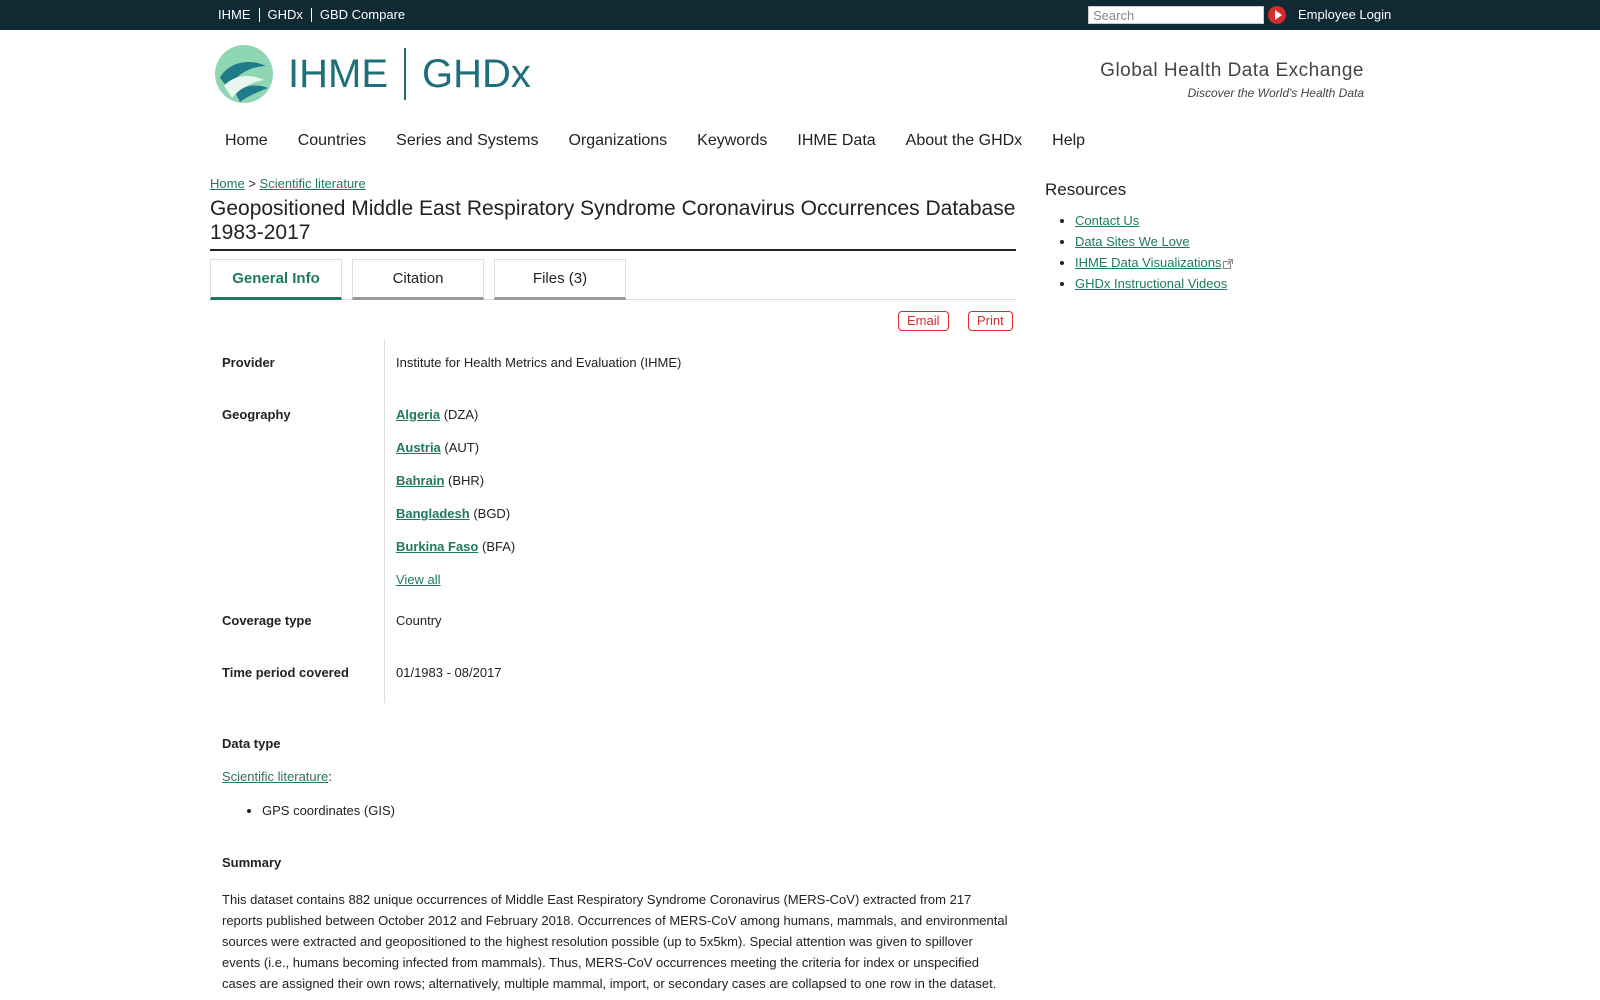 The image size is (1600, 1000). Describe the element at coordinates (409, 74) in the screenshot. I see `brand-wordmark: IHME GHDx` at that location.